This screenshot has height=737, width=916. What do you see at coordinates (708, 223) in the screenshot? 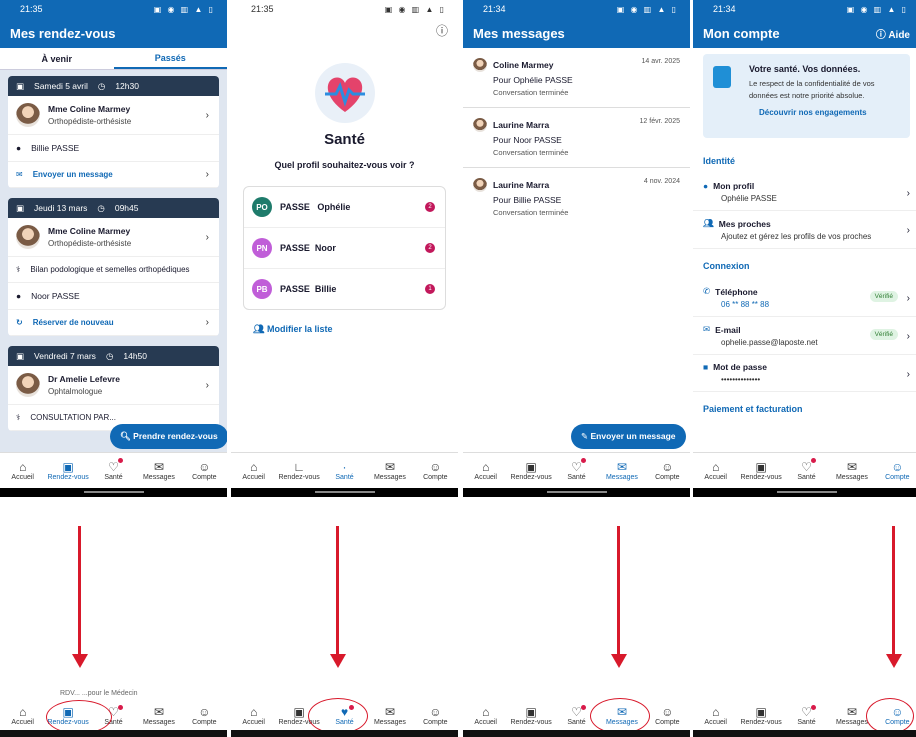
I see `people-icon: 👥︎` at bounding box center [708, 223].